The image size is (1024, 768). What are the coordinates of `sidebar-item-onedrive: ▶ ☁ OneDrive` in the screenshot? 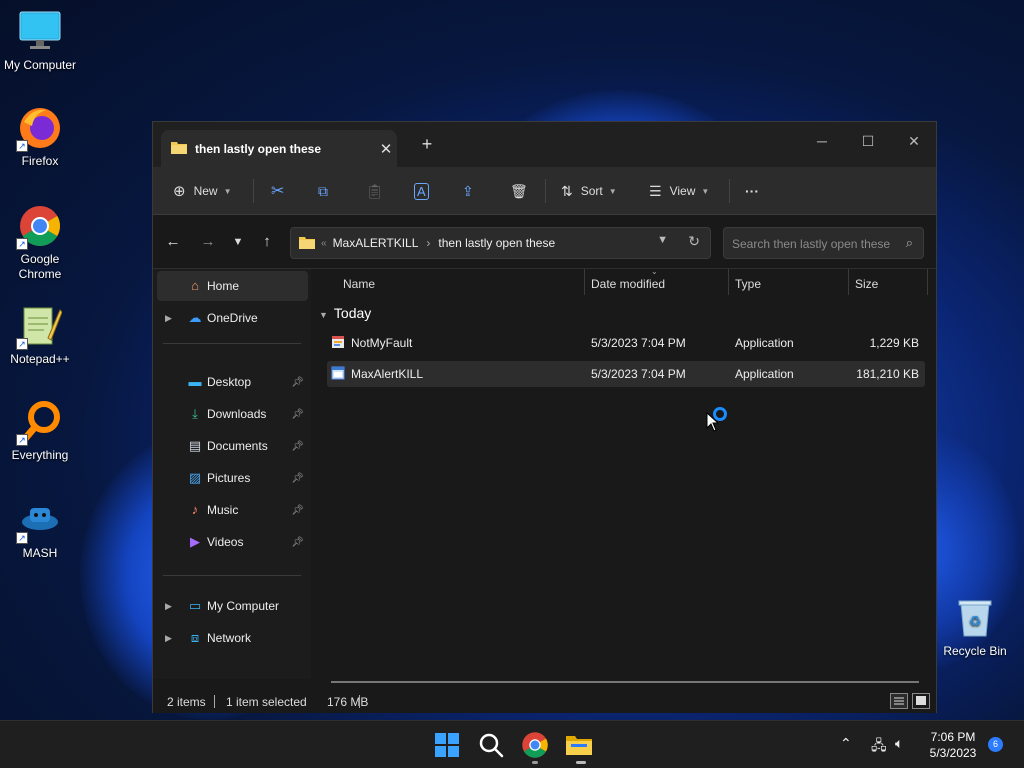 It's located at (232, 318).